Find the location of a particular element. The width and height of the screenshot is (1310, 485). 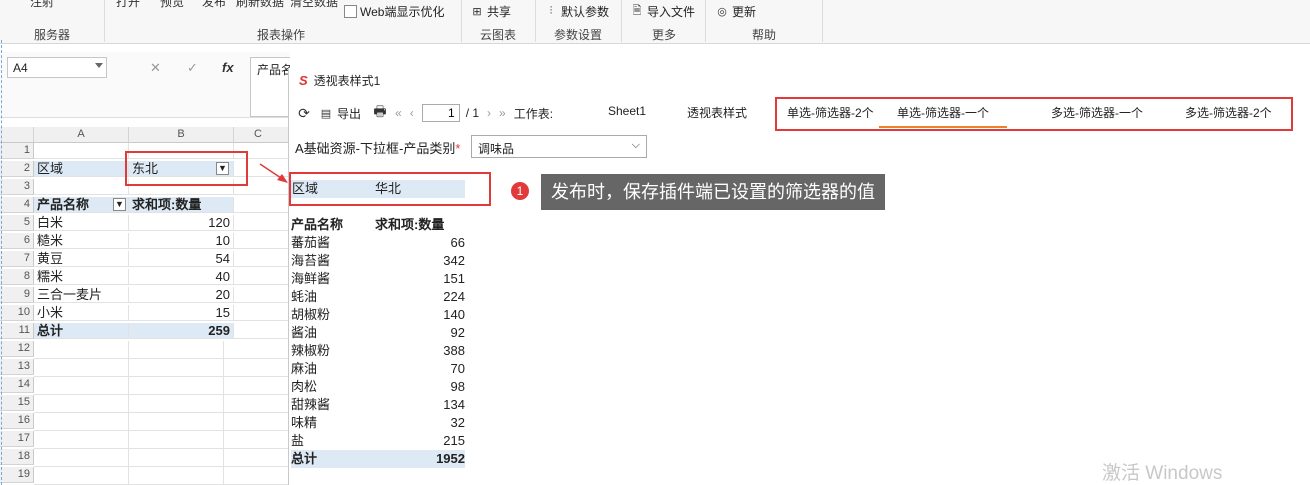

total-label-cell: 总计 is located at coordinates (81, 331).